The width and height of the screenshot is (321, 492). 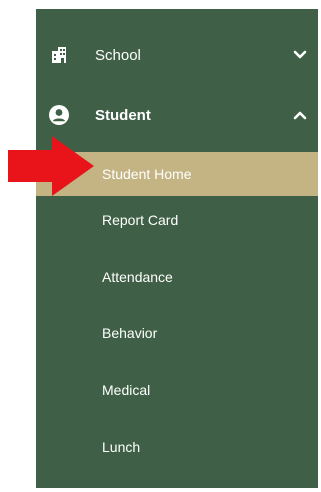 I want to click on sidebar-item-label: Attendance, so click(x=137, y=277).